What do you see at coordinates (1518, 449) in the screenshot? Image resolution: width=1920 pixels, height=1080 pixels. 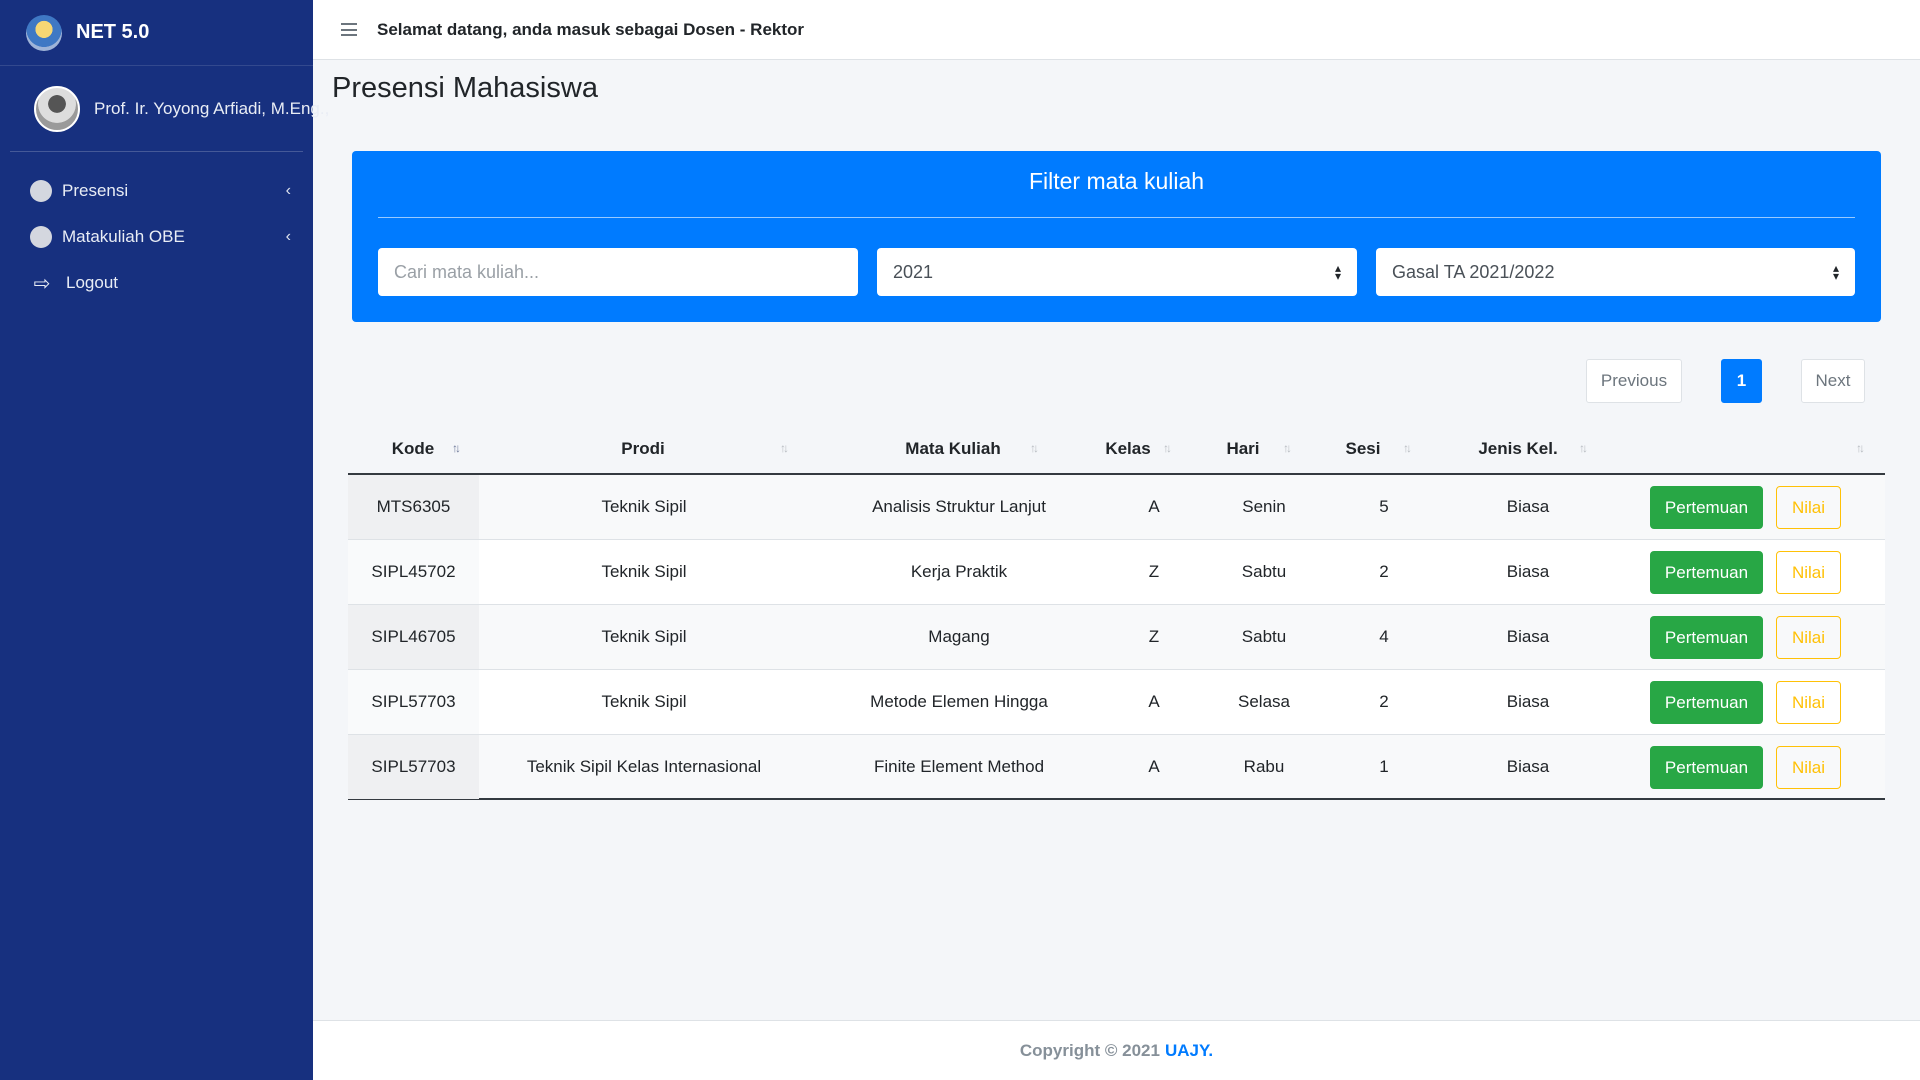 I see `column-header-jenis-kel: Jenis Kel.` at bounding box center [1518, 449].